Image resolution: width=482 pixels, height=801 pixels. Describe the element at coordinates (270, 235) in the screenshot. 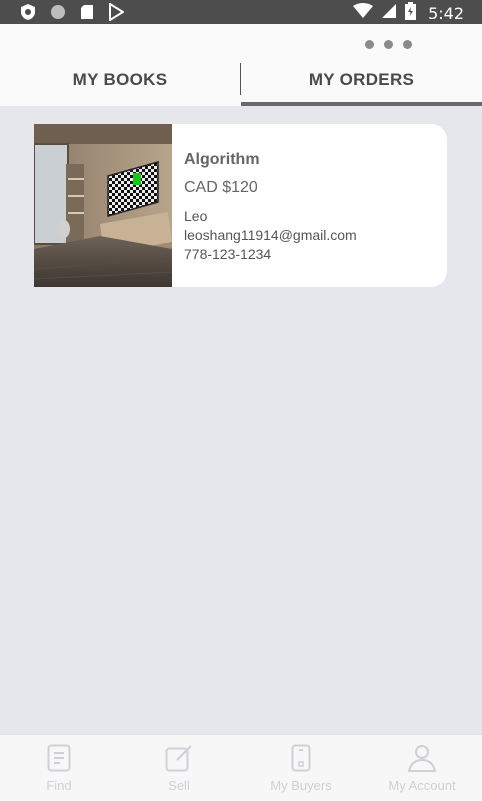

I see `seller-email: leoshang11914@gmail.com` at that location.